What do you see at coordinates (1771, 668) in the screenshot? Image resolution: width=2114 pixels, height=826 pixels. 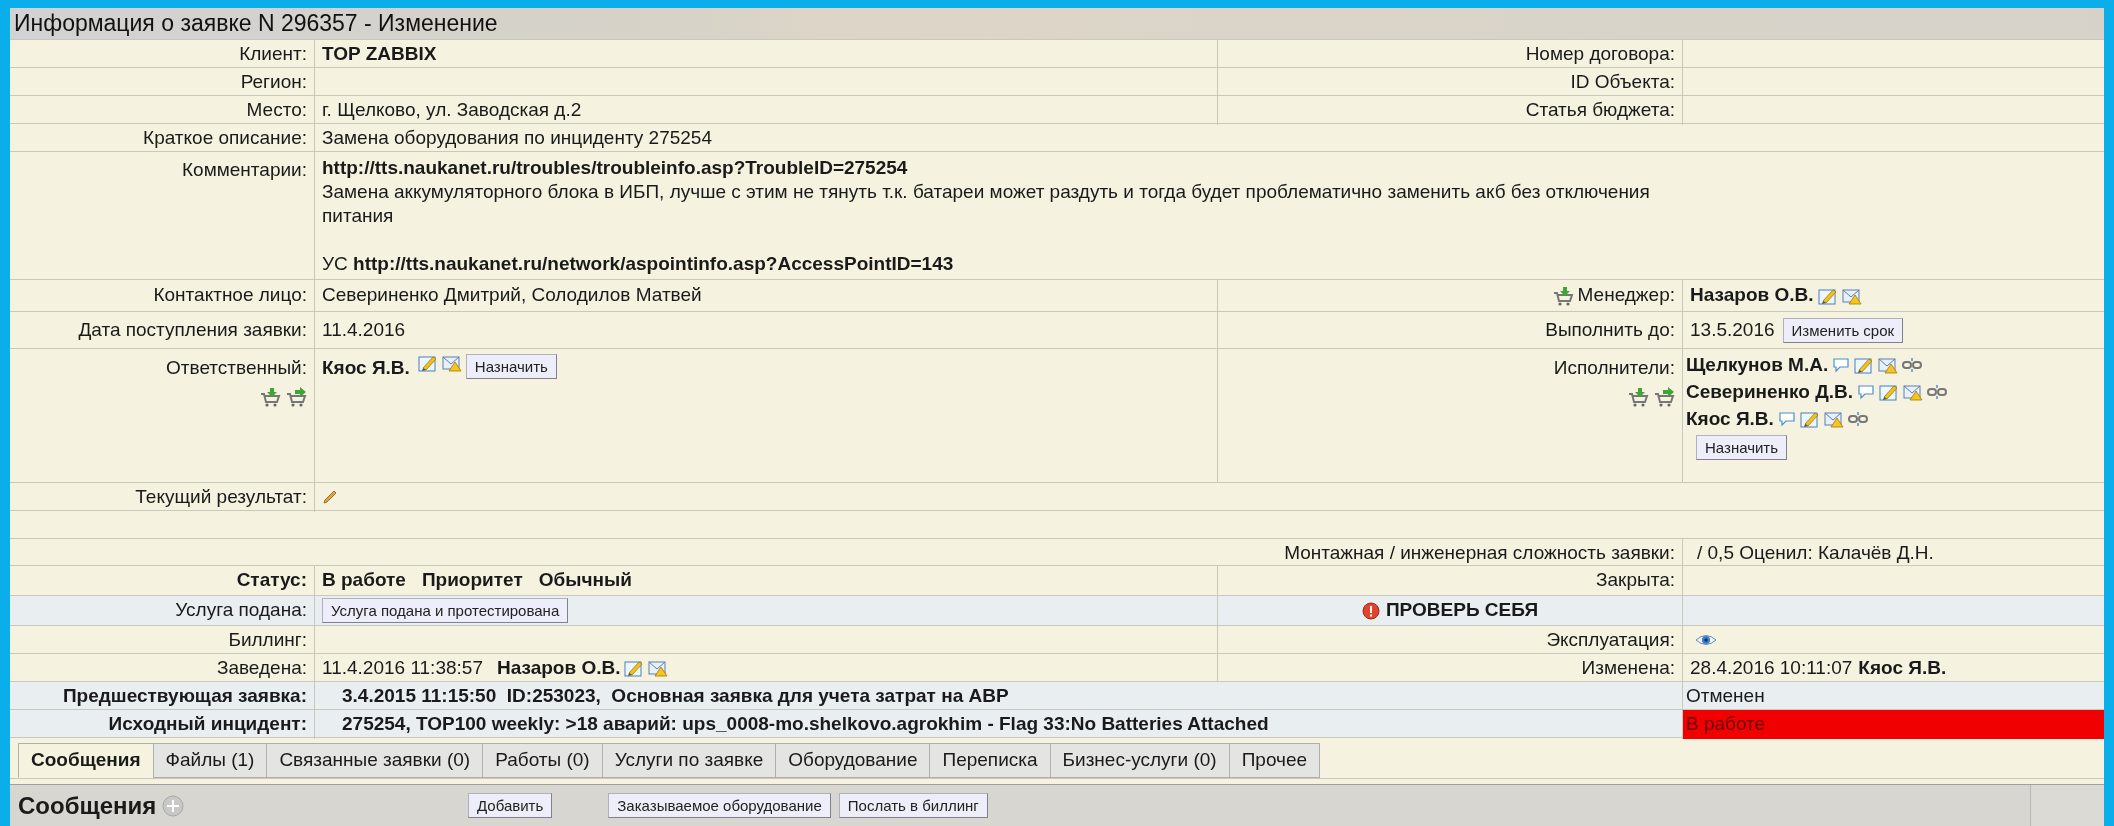 I see `timestamp: 28.4.2016 10:11:07` at bounding box center [1771, 668].